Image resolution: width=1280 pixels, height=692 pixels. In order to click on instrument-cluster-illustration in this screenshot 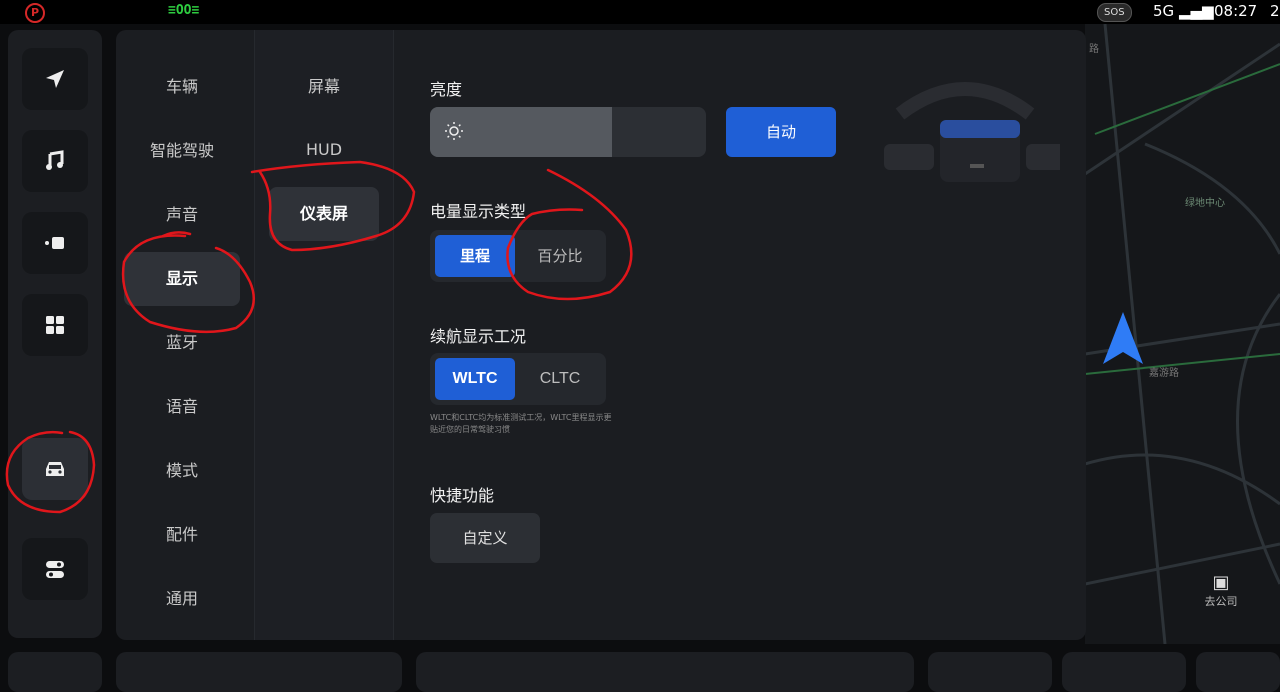, I will do `click(972, 132)`.